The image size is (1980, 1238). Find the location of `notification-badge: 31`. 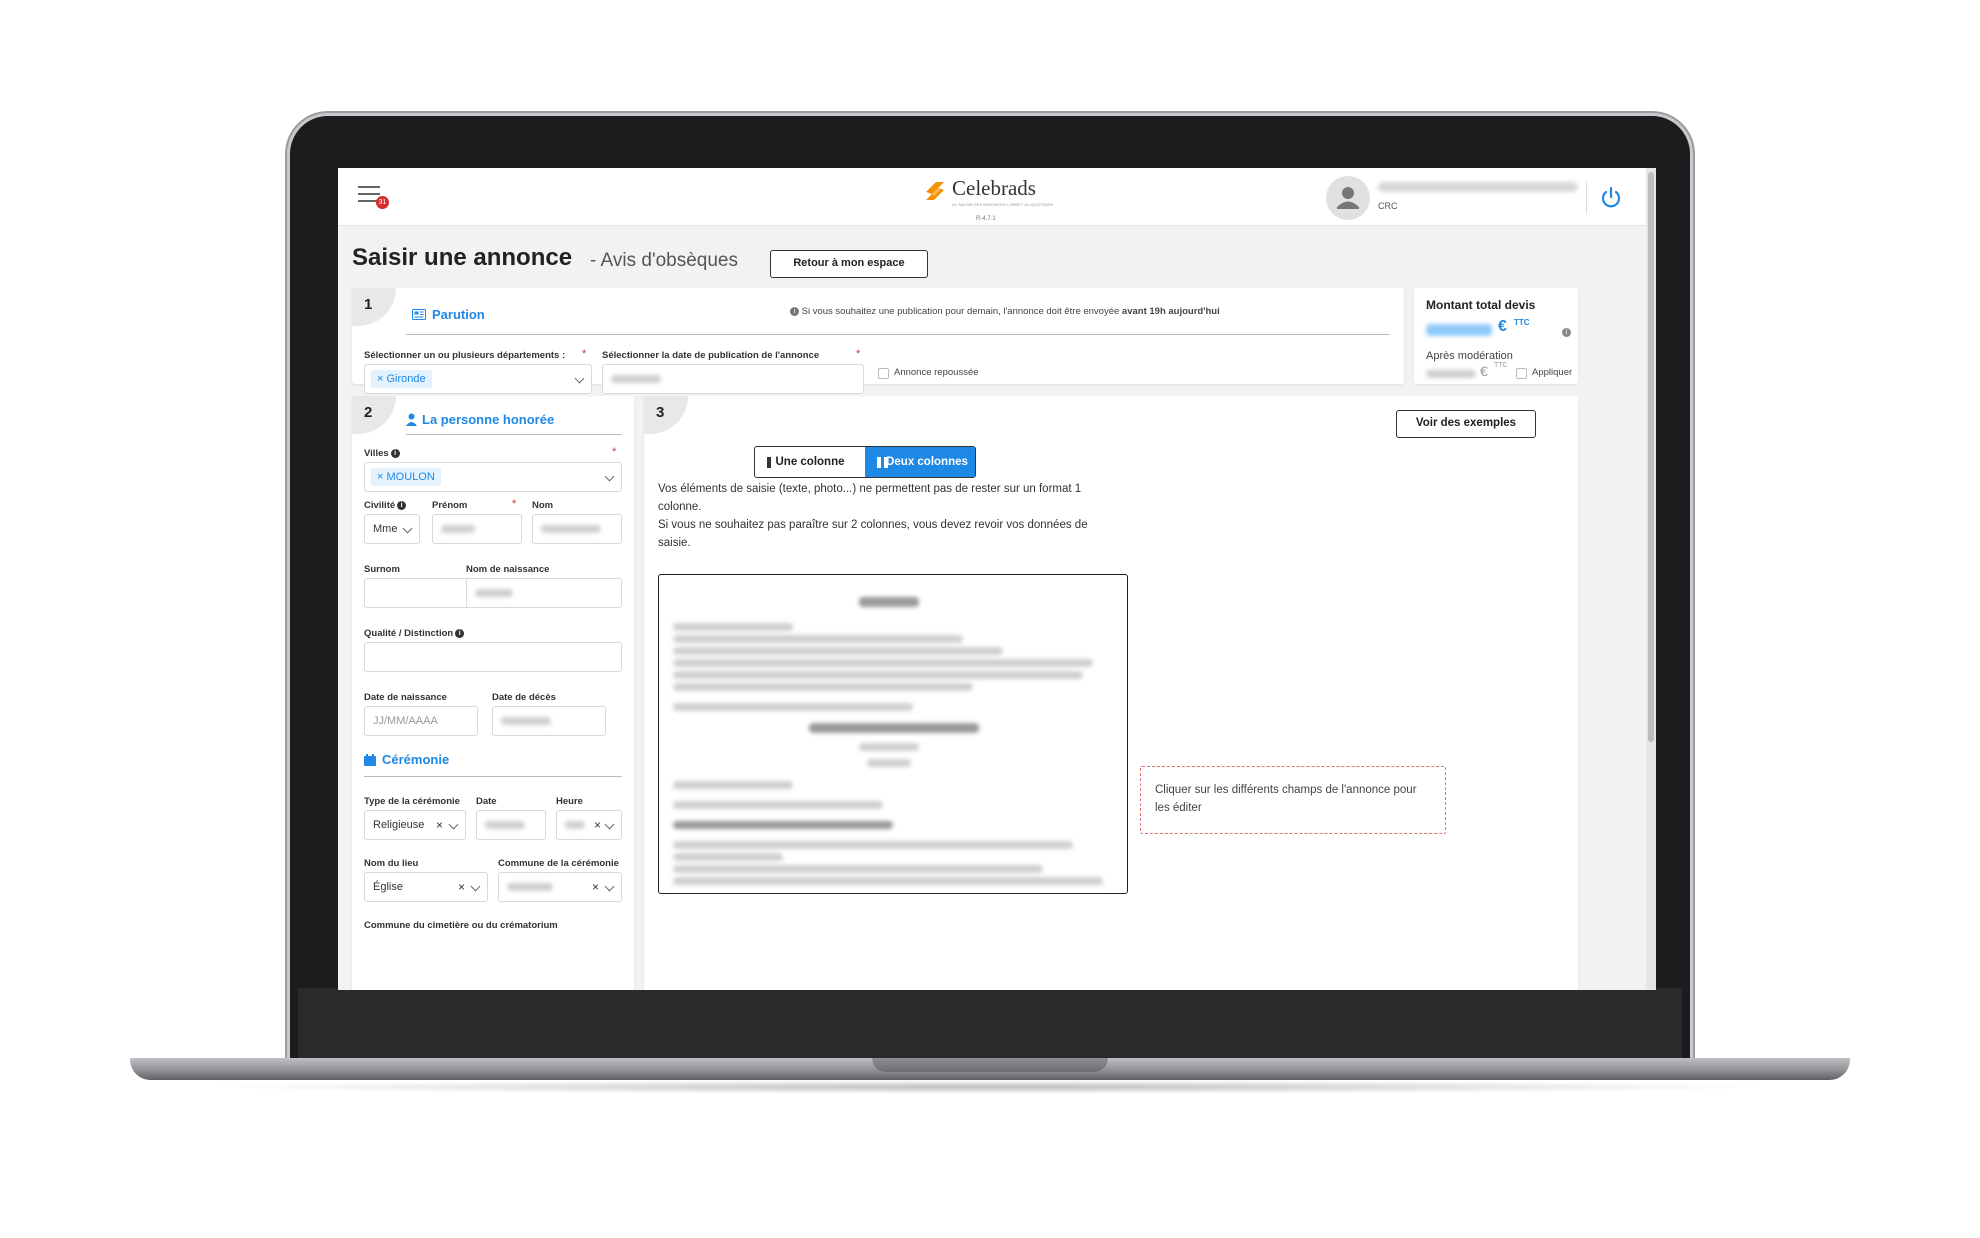

notification-badge: 31 is located at coordinates (382, 202).